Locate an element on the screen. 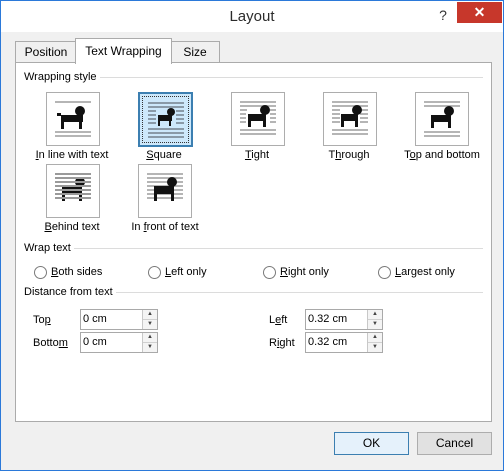 The image size is (504, 471). left-spinner: ▲ ▼ is located at coordinates (344, 319).